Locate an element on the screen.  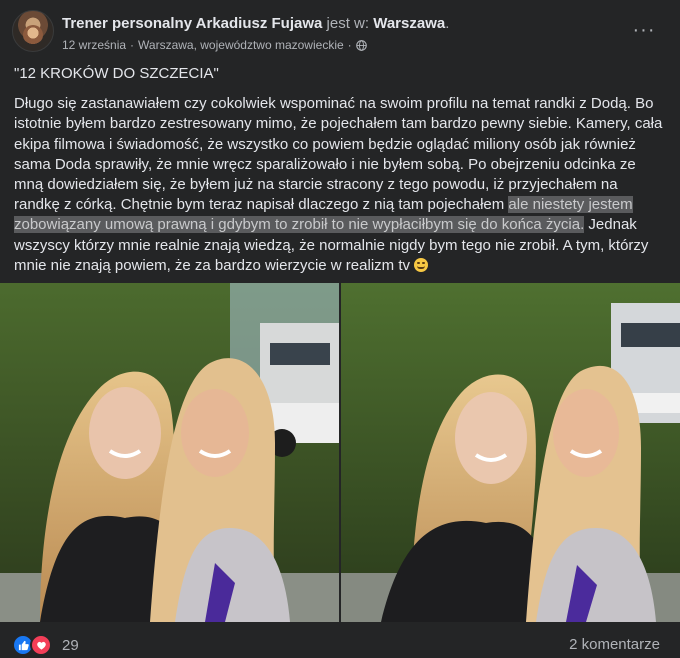
smile-emoji-icon is located at coordinates (421, 264).